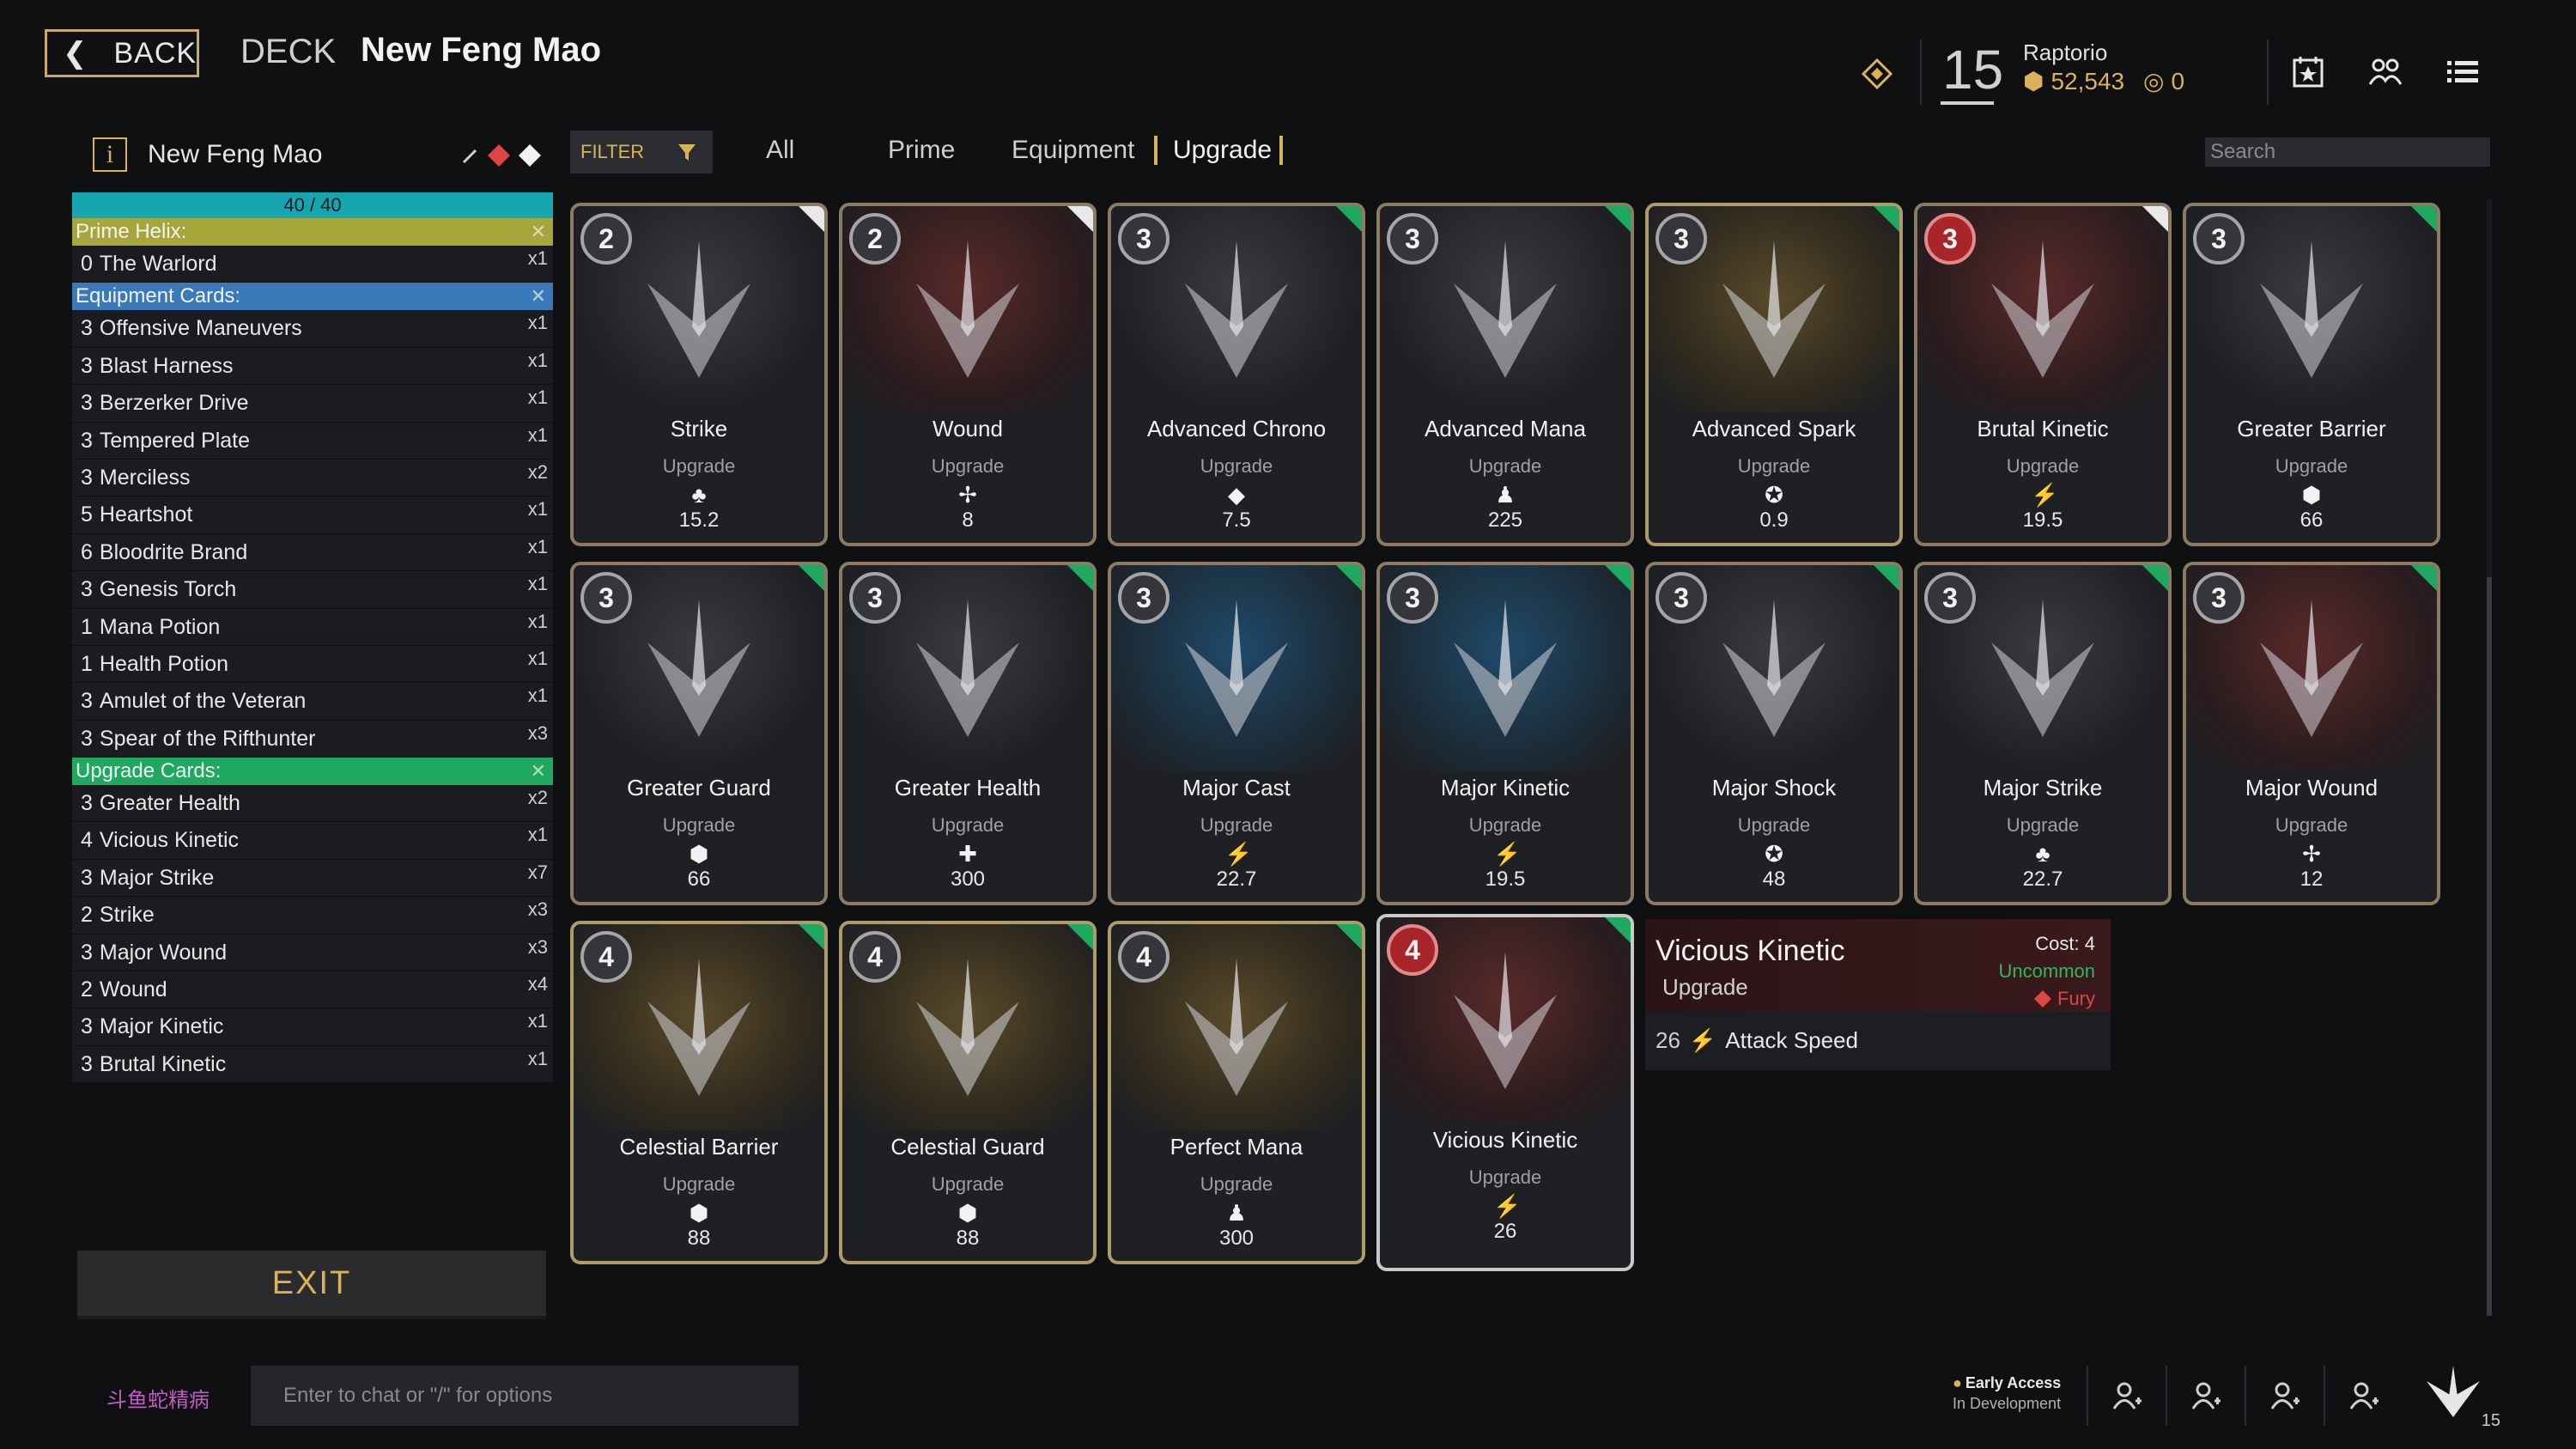 This screenshot has height=1449, width=2576. What do you see at coordinates (2043, 733) in the screenshot?
I see `upgrade-card: 3 Major Strike Upgrade ♣ 22.7` at bounding box center [2043, 733].